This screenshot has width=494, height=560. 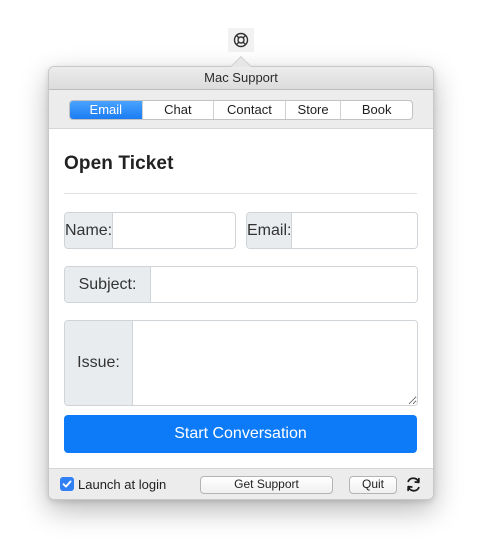 I want to click on tab-email: Email, so click(x=106, y=110).